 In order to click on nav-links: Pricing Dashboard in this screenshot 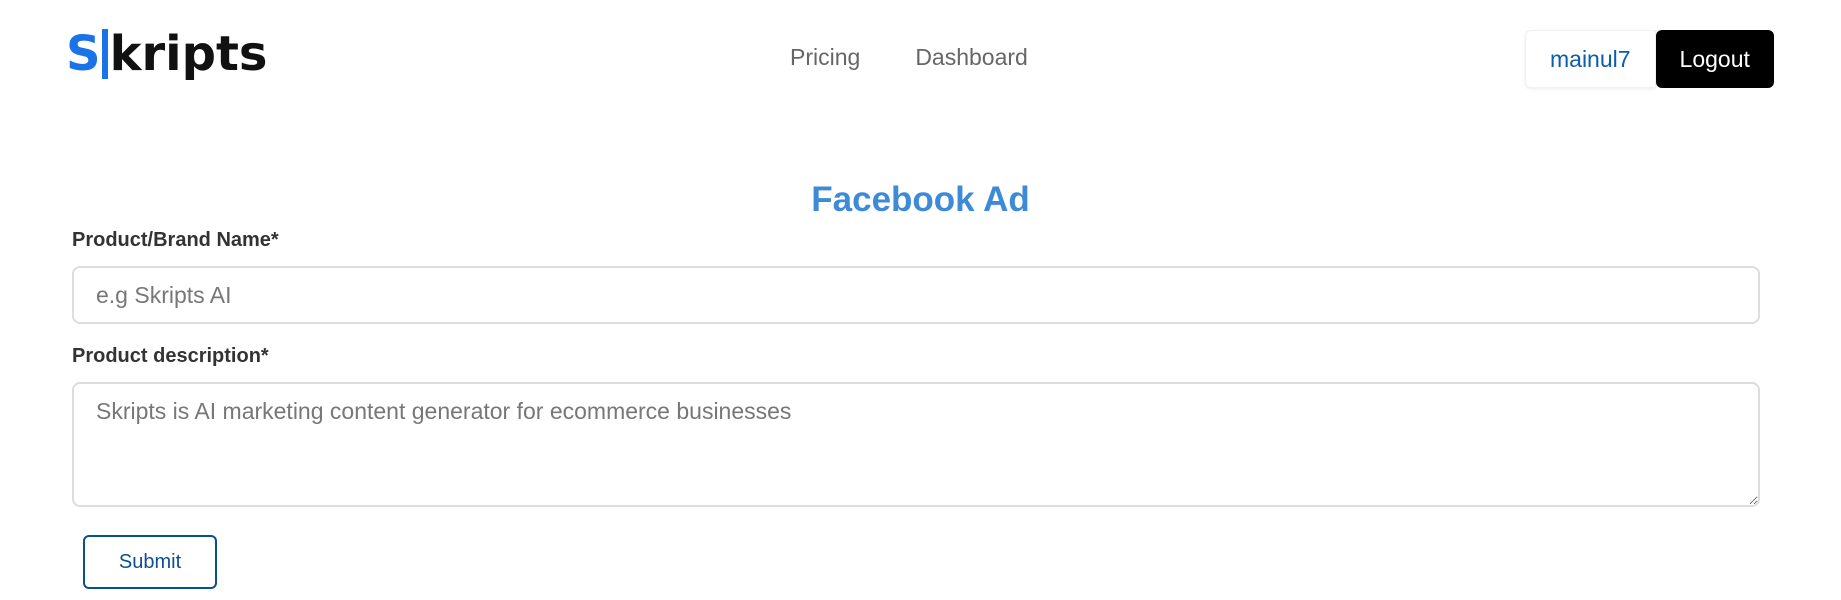, I will do `click(909, 57)`.